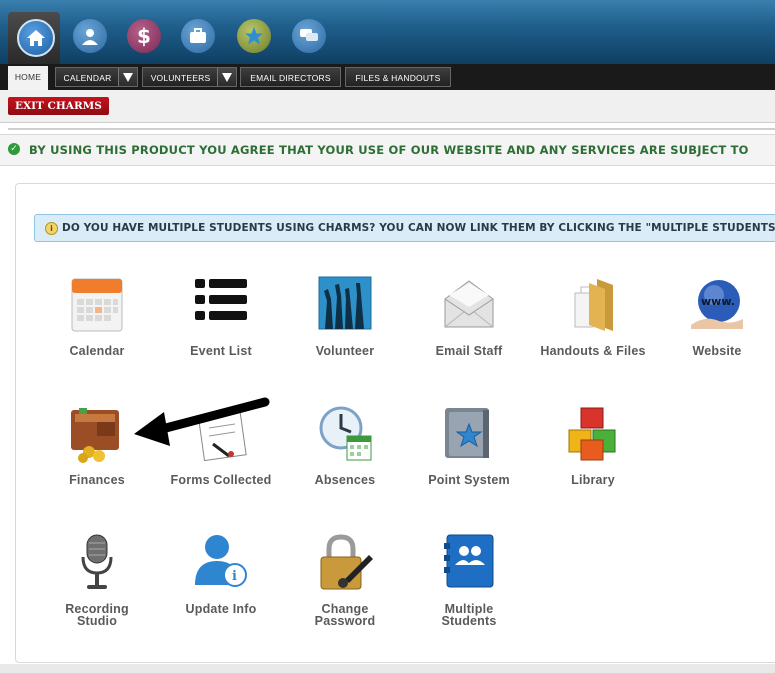  I want to click on dollar-glyph: $, so click(144, 36).